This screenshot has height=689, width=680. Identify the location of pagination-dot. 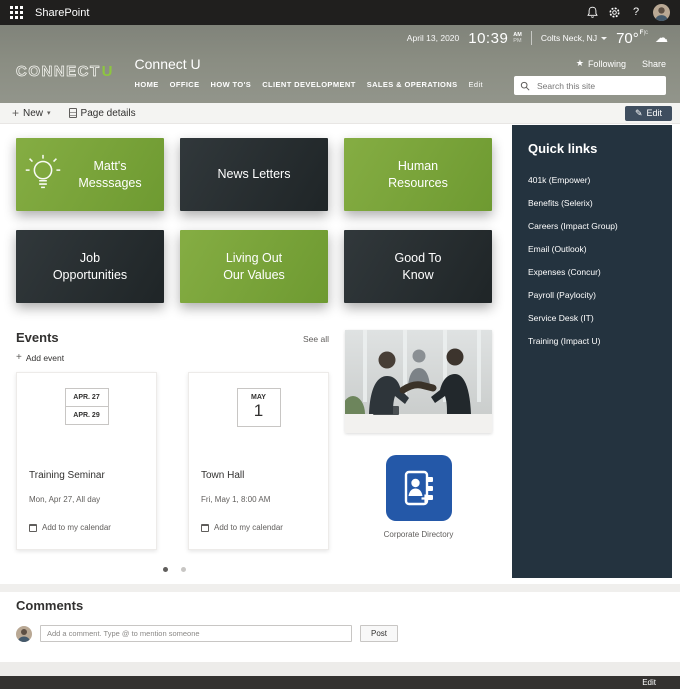
(184, 569).